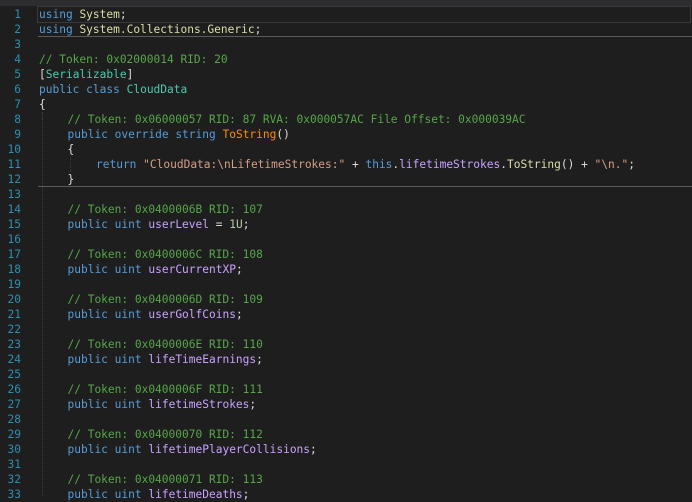  I want to click on code-text: public class CloudData, so click(113, 89).